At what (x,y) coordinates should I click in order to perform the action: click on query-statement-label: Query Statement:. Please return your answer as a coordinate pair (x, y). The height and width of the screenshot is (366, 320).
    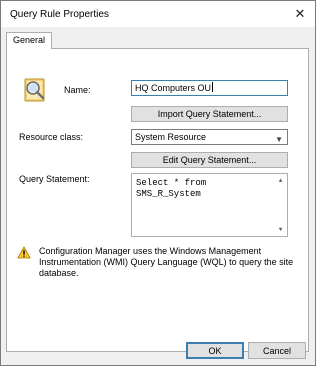
    Looking at the image, I should click on (54, 179).